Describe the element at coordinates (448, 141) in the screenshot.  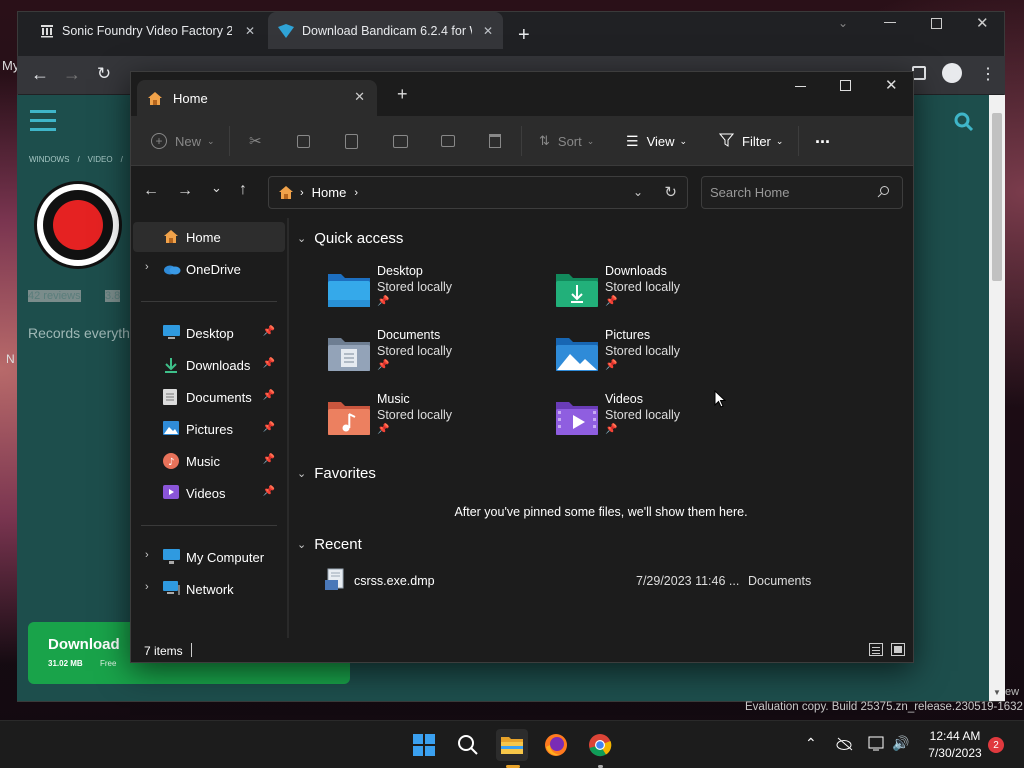
I see `share-icon` at that location.